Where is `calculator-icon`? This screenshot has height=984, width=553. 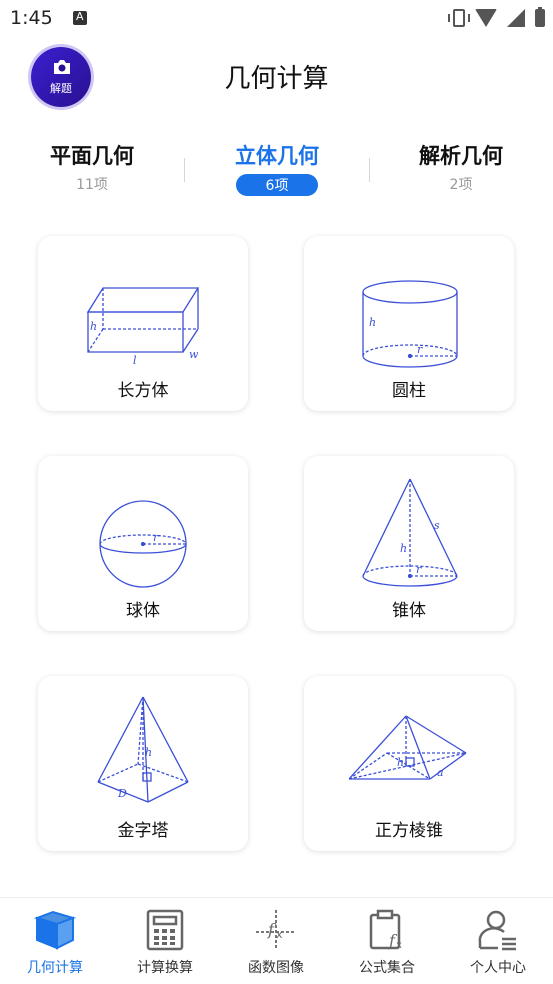
calculator-icon is located at coordinates (165, 930).